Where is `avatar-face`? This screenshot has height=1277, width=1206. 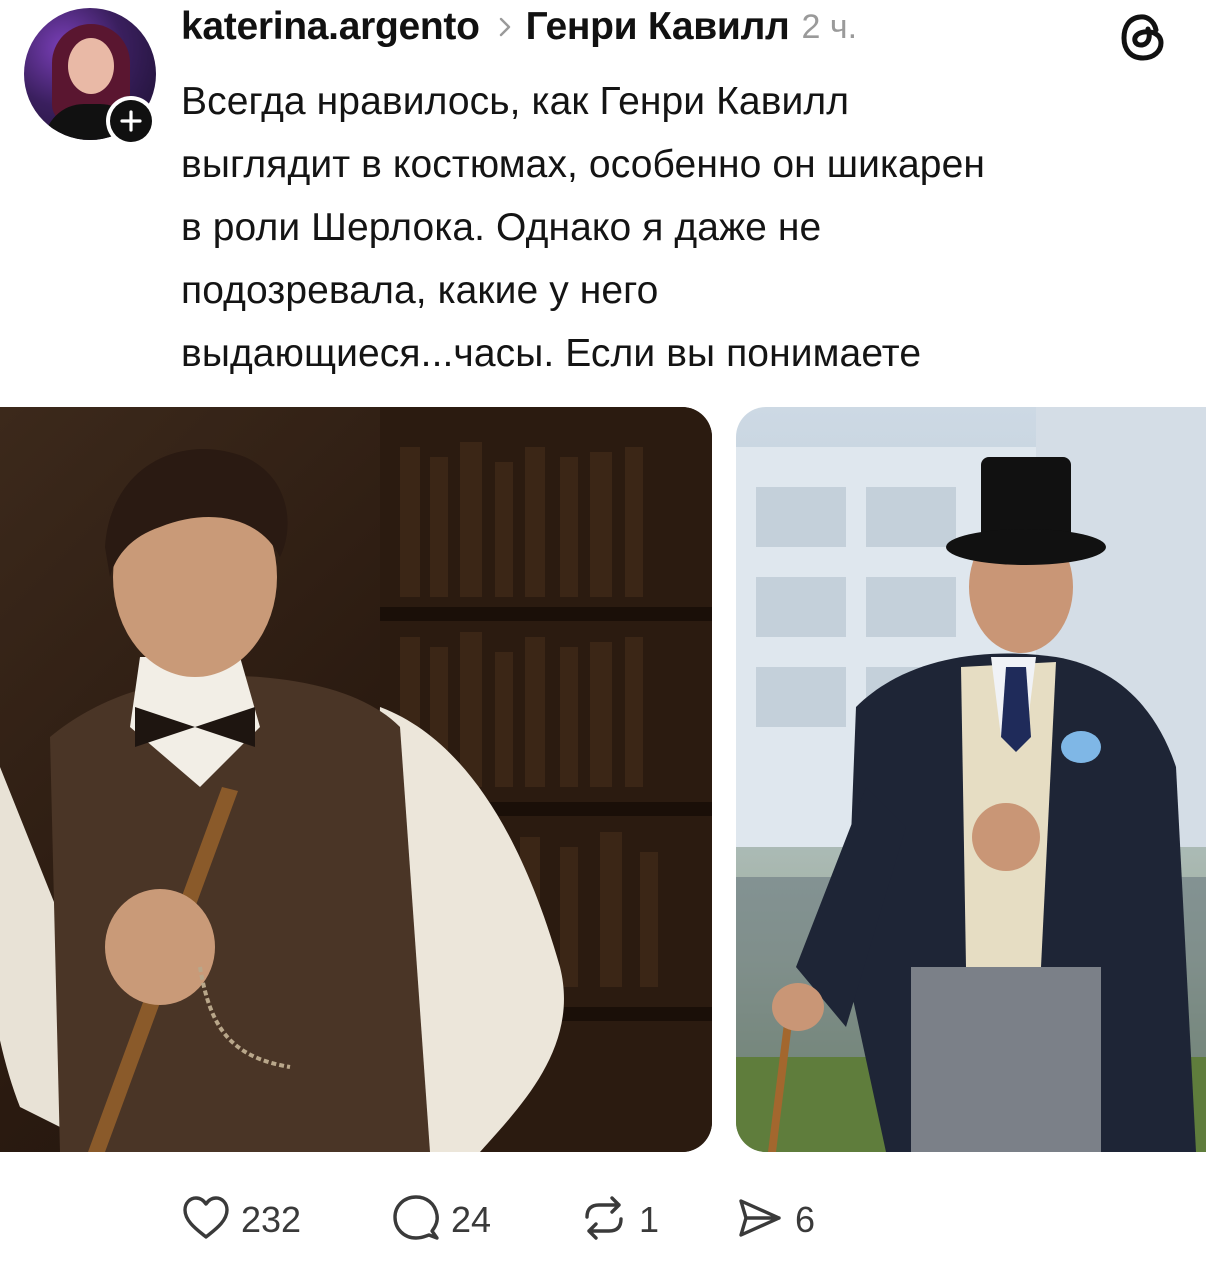 avatar-face is located at coordinates (91, 66).